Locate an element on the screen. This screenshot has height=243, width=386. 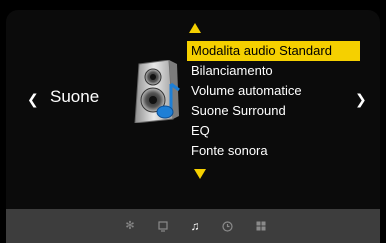
speaker-icon is located at coordinates (156, 91).